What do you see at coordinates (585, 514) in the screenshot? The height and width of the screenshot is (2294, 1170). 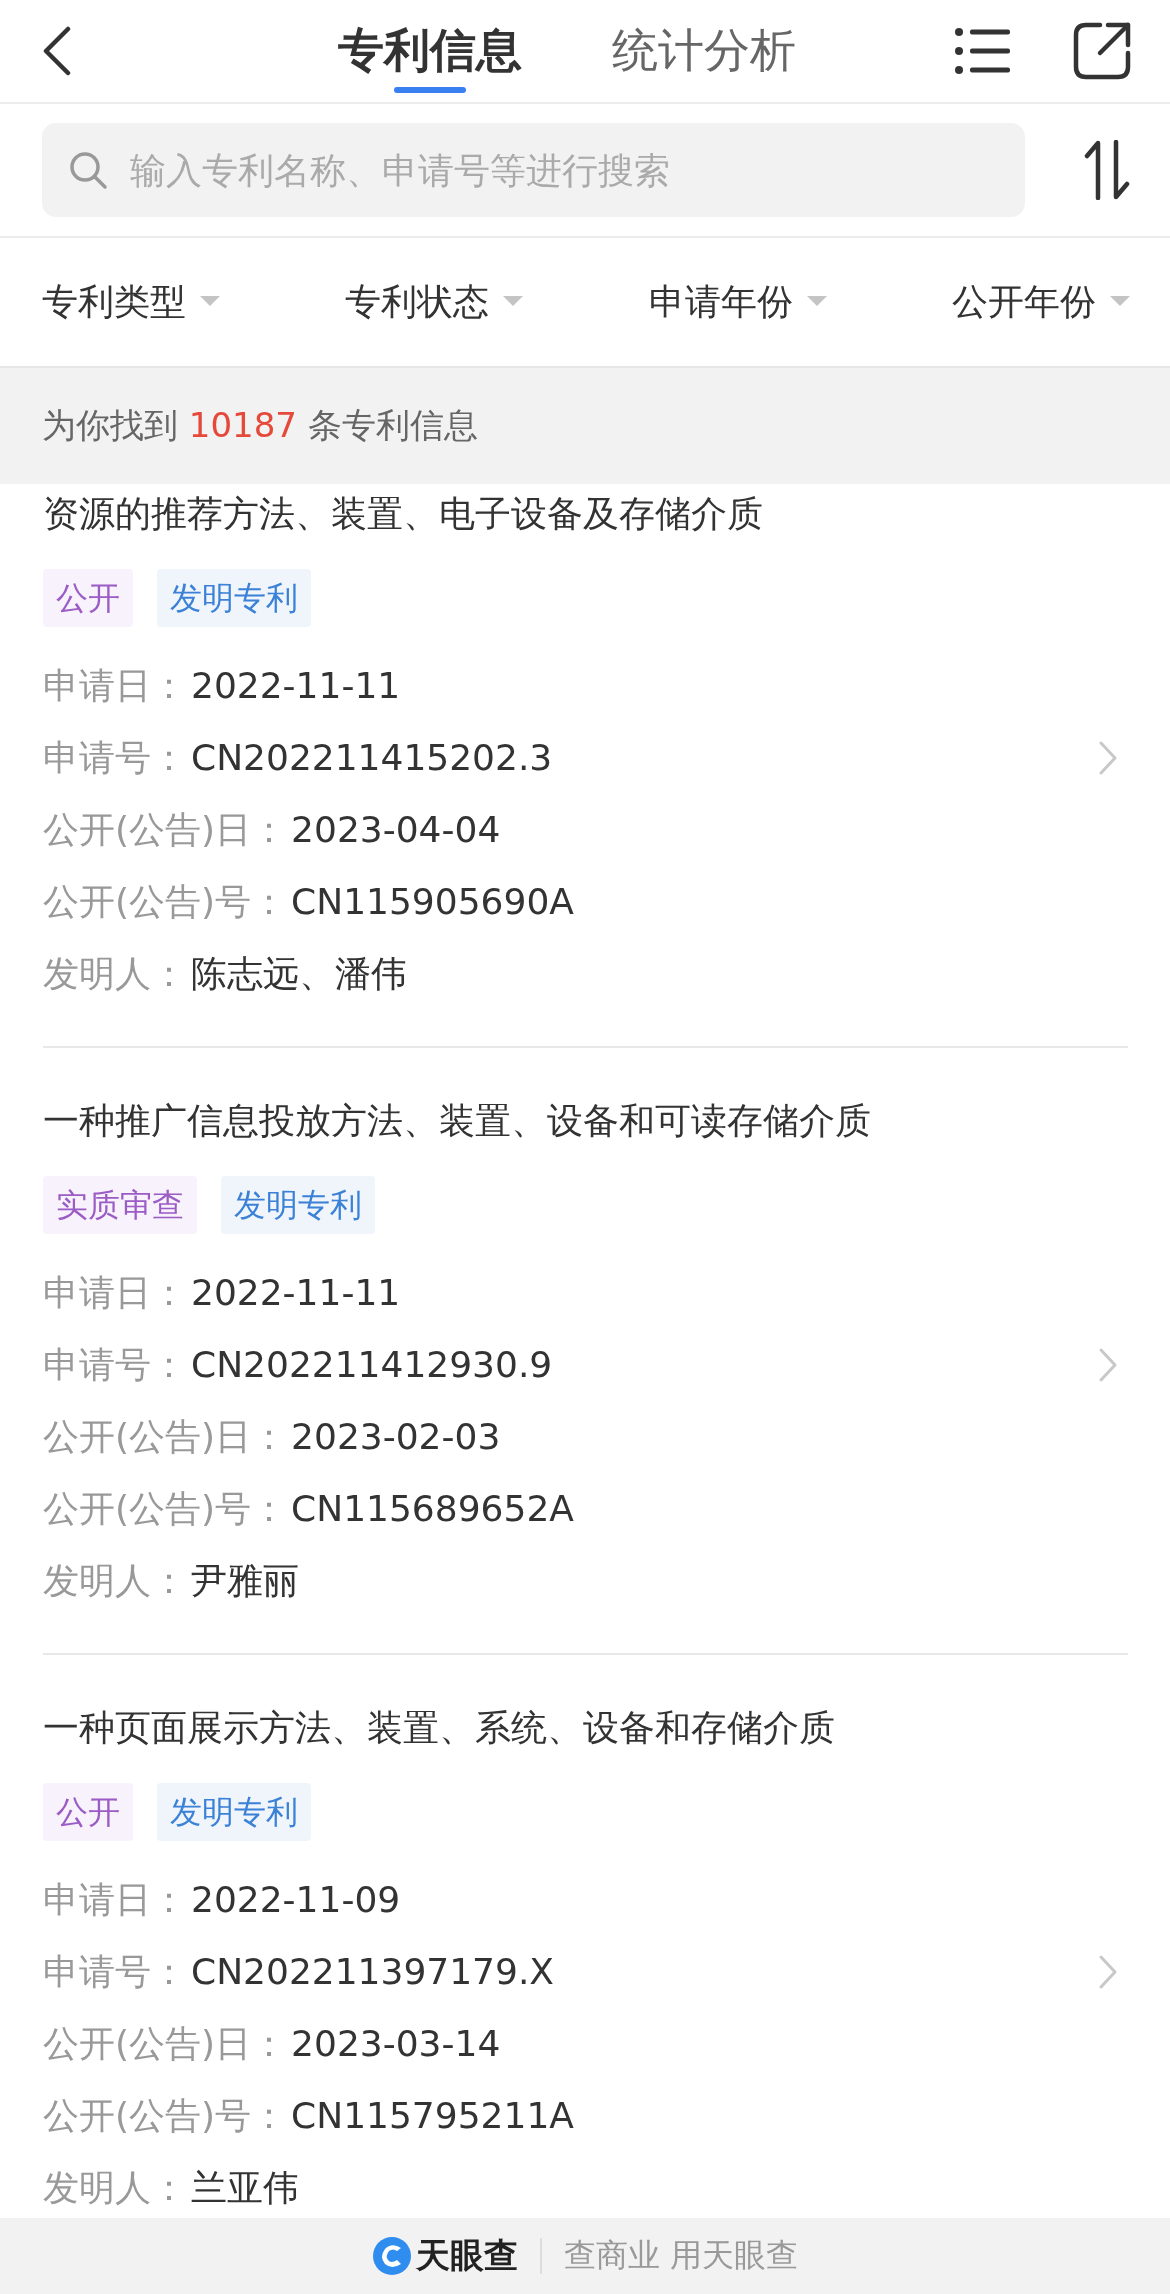 I see `patent-title: 资源的推荐方法、装置、电子设备及存储介质` at bounding box center [585, 514].